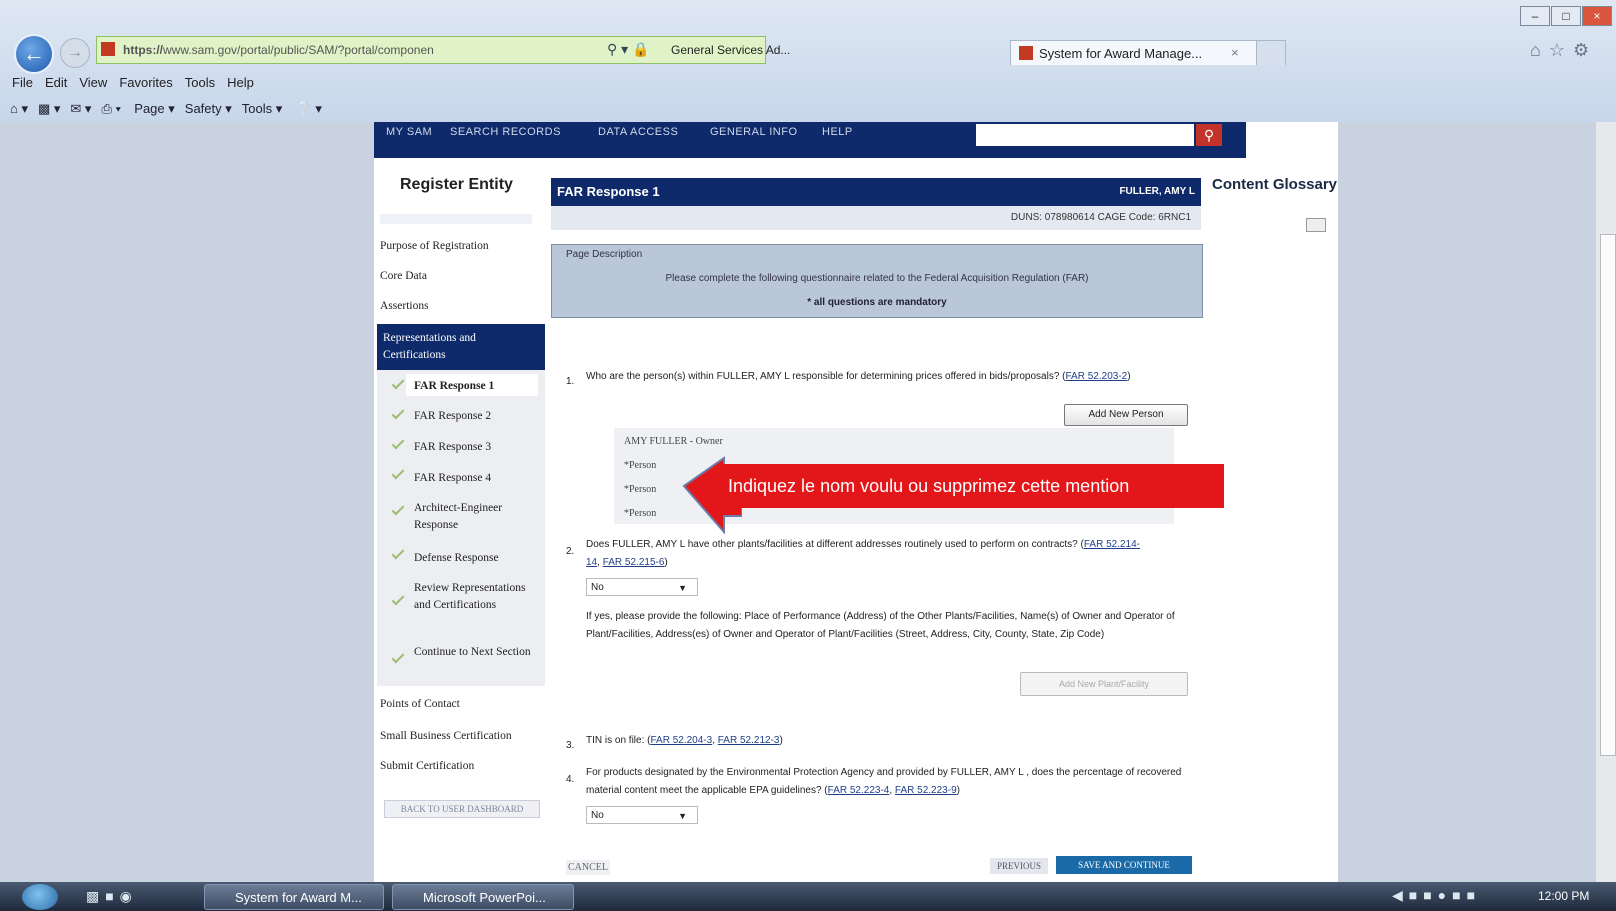 The height and width of the screenshot is (911, 1616). I want to click on glossary-expand-icon, so click(1316, 225).